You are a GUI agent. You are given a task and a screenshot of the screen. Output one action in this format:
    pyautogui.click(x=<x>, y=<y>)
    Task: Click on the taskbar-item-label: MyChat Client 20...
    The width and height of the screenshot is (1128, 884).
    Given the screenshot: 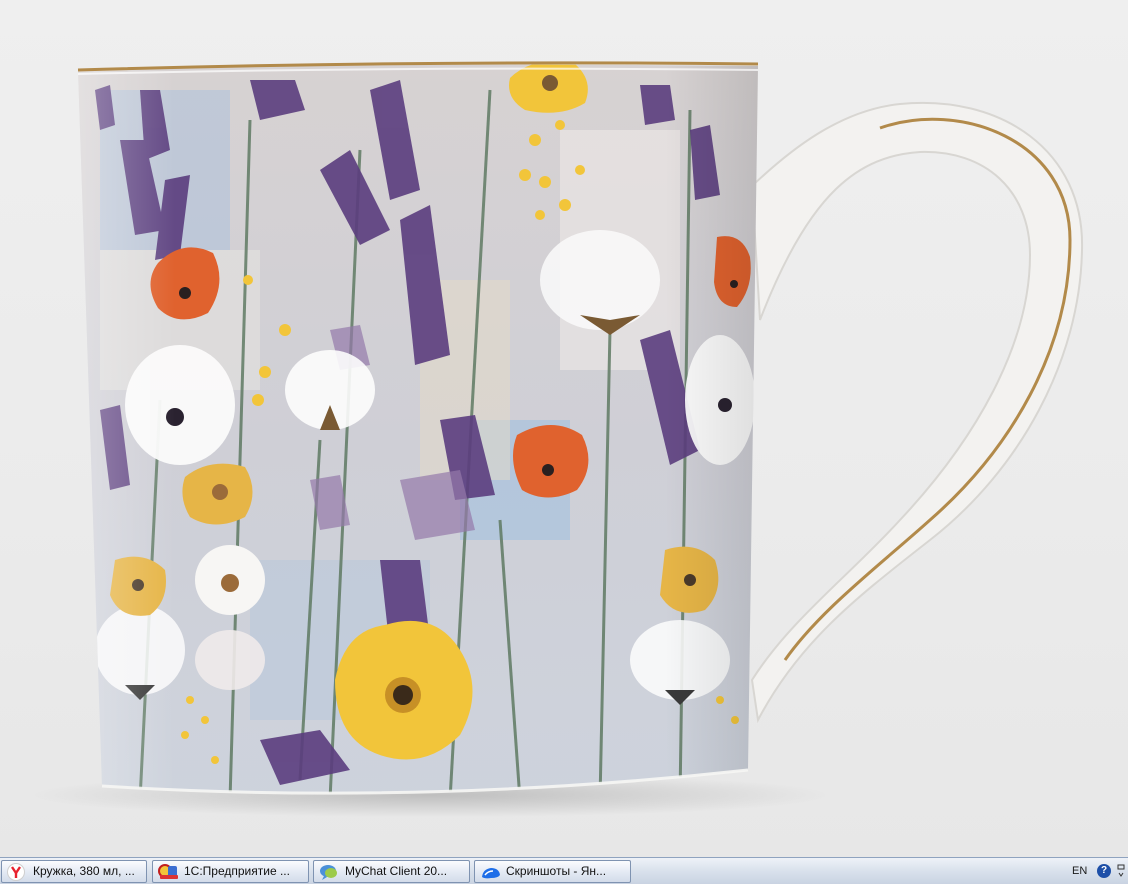 What is the action you would take?
    pyautogui.click(x=396, y=871)
    